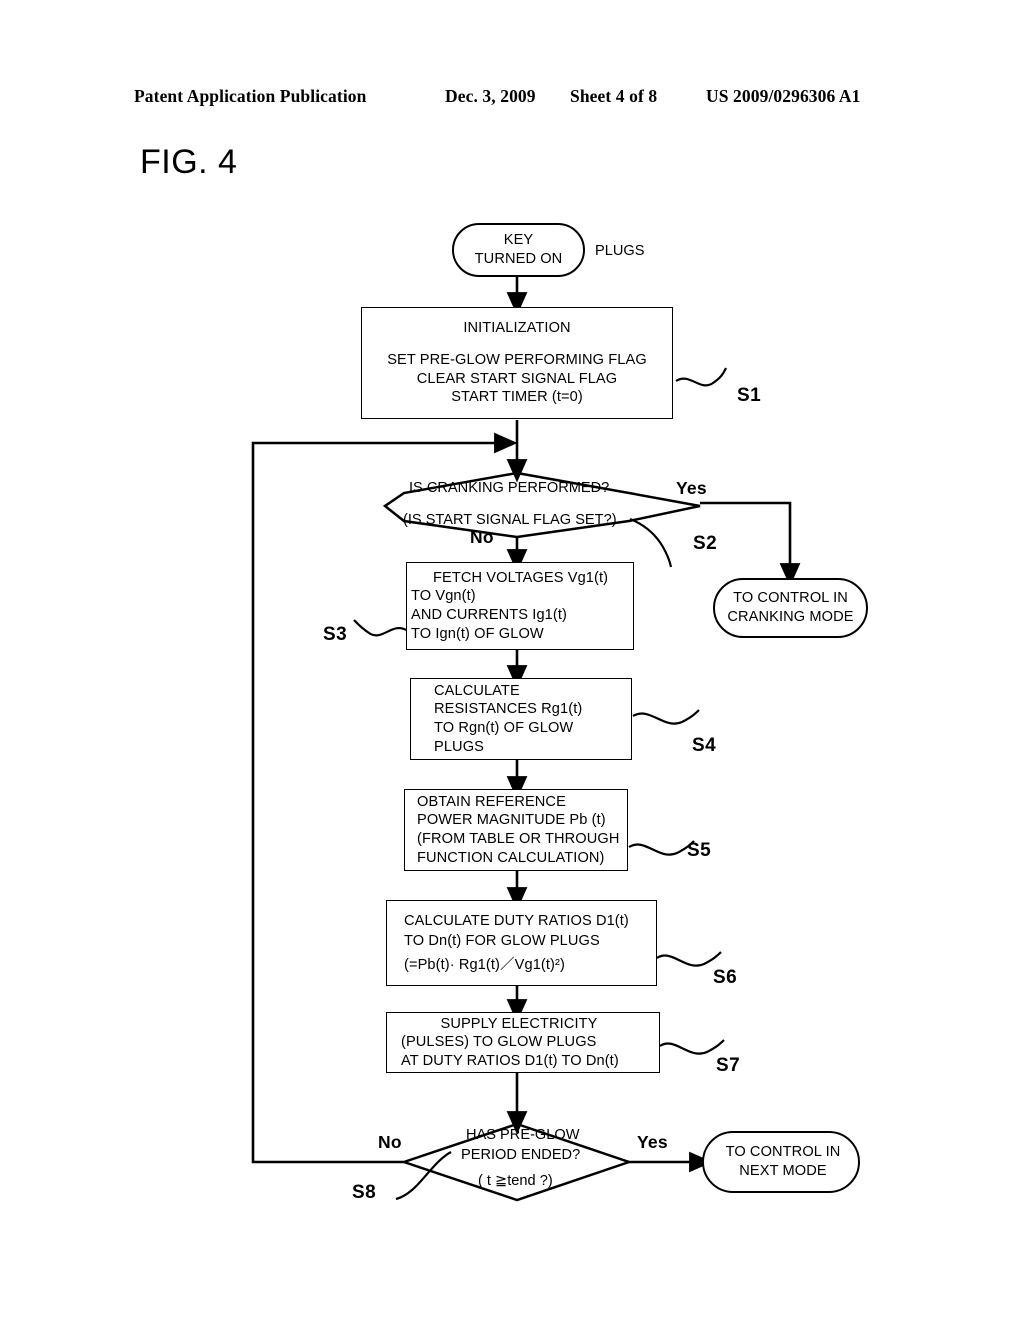  Describe the element at coordinates (518, 250) in the screenshot. I see `start-terminator: KEY TURNED ON` at that location.